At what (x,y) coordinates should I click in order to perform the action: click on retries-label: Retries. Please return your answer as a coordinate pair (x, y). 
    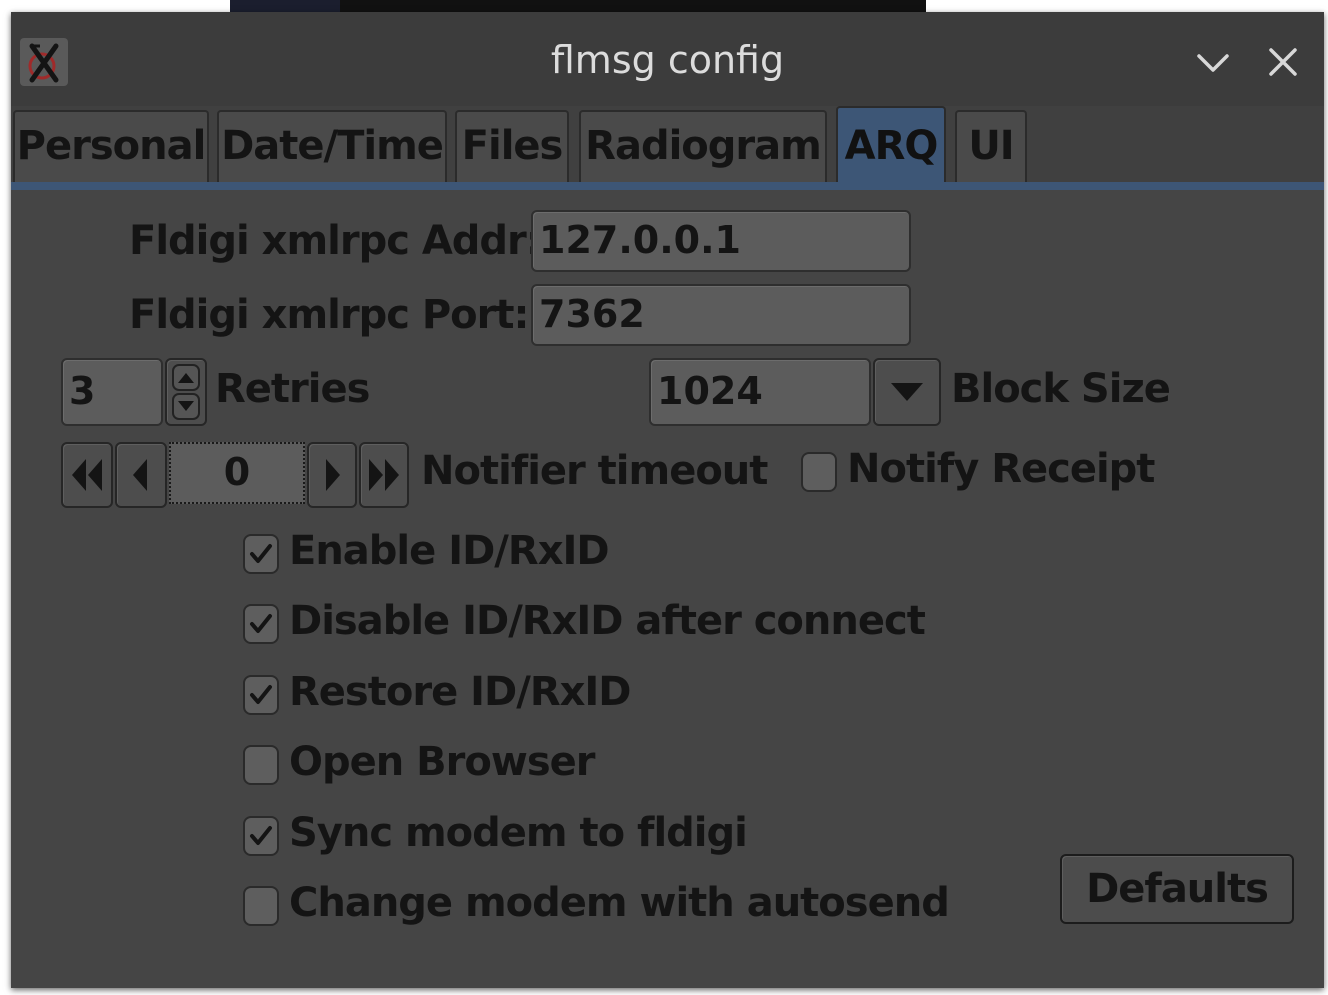
    Looking at the image, I should click on (292, 389).